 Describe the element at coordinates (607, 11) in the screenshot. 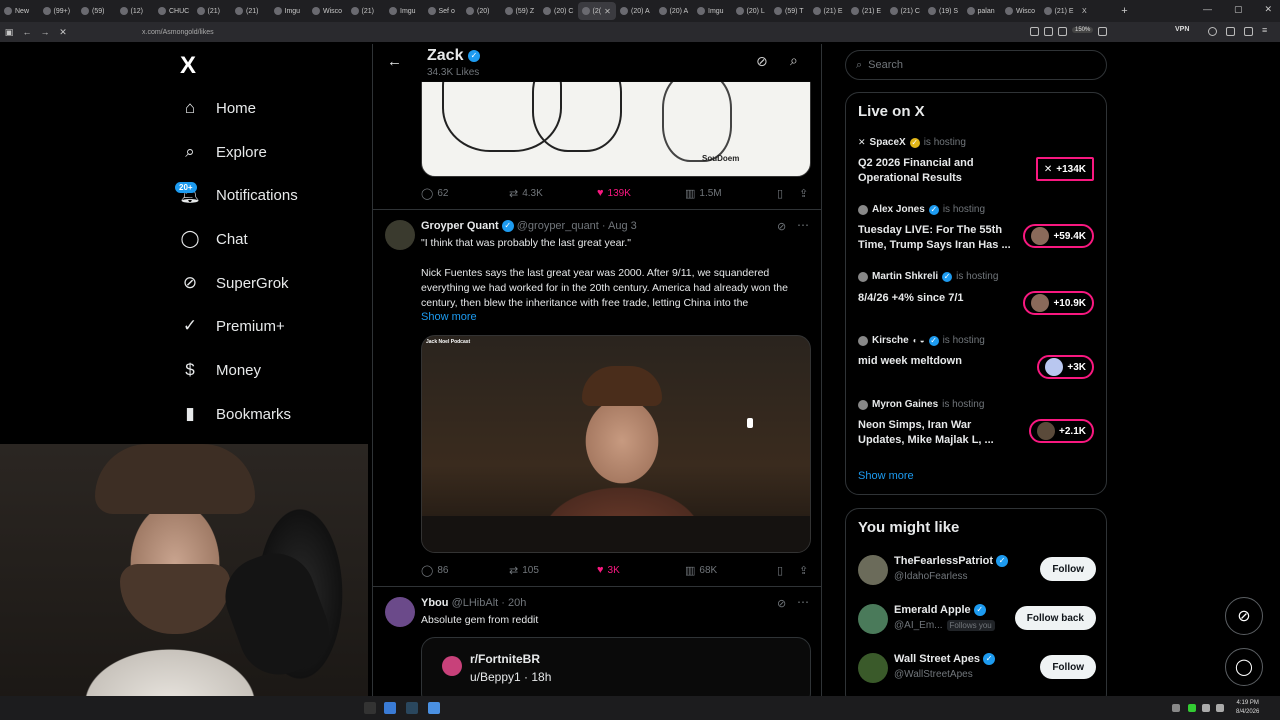

I see `close-tab-icon: ✕` at that location.